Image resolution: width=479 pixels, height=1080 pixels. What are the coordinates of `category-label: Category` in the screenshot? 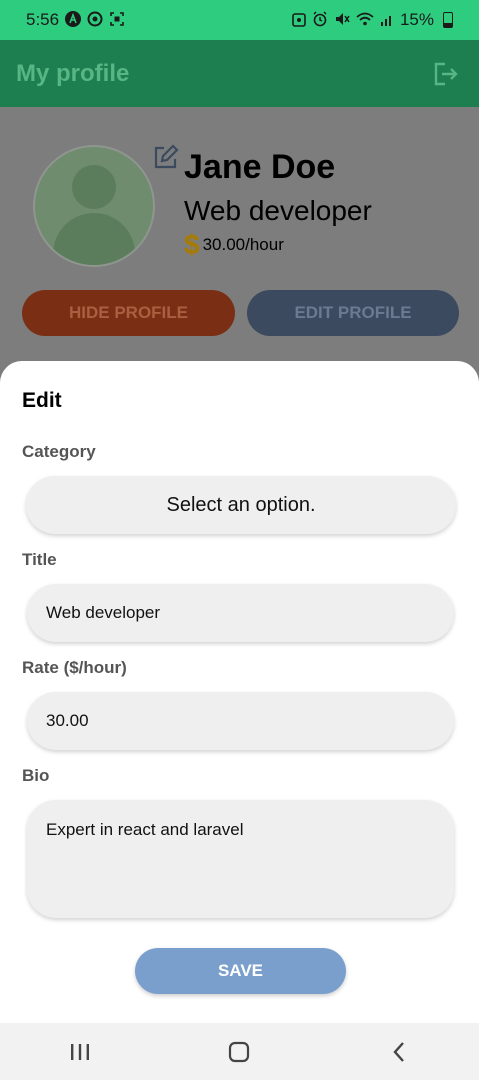 It's located at (59, 451).